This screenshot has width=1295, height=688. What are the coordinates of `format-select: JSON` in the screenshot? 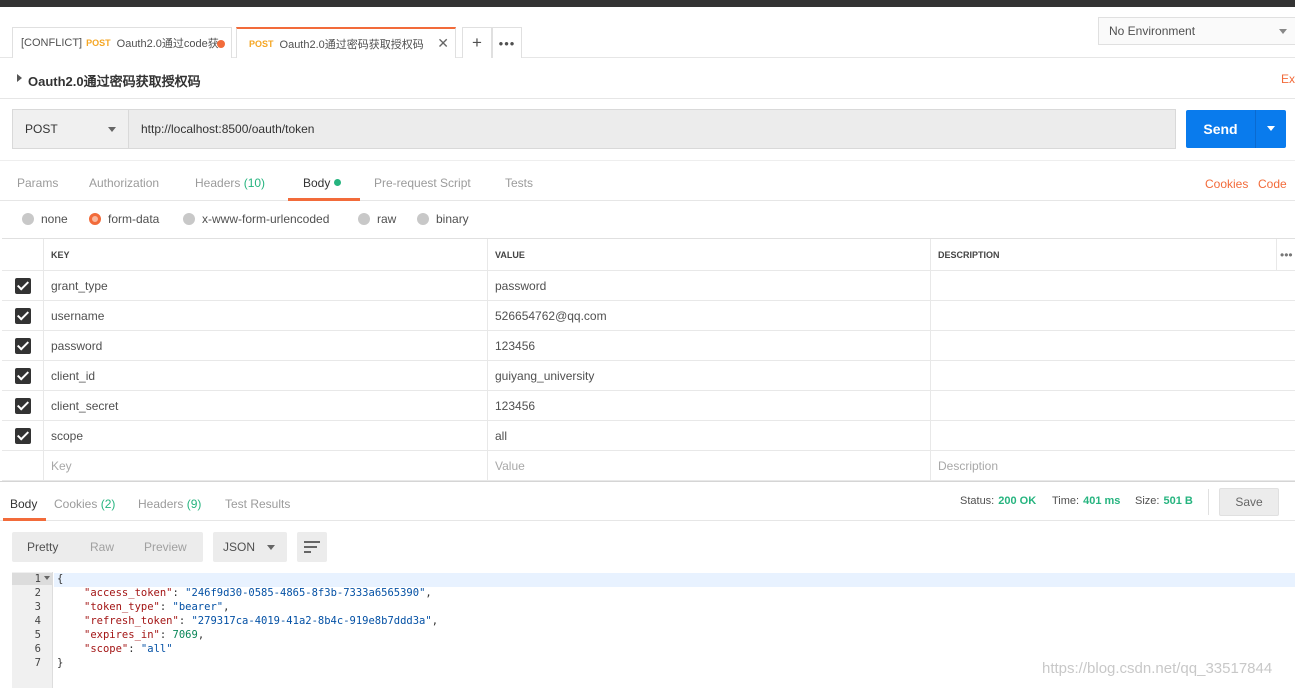 It's located at (250, 547).